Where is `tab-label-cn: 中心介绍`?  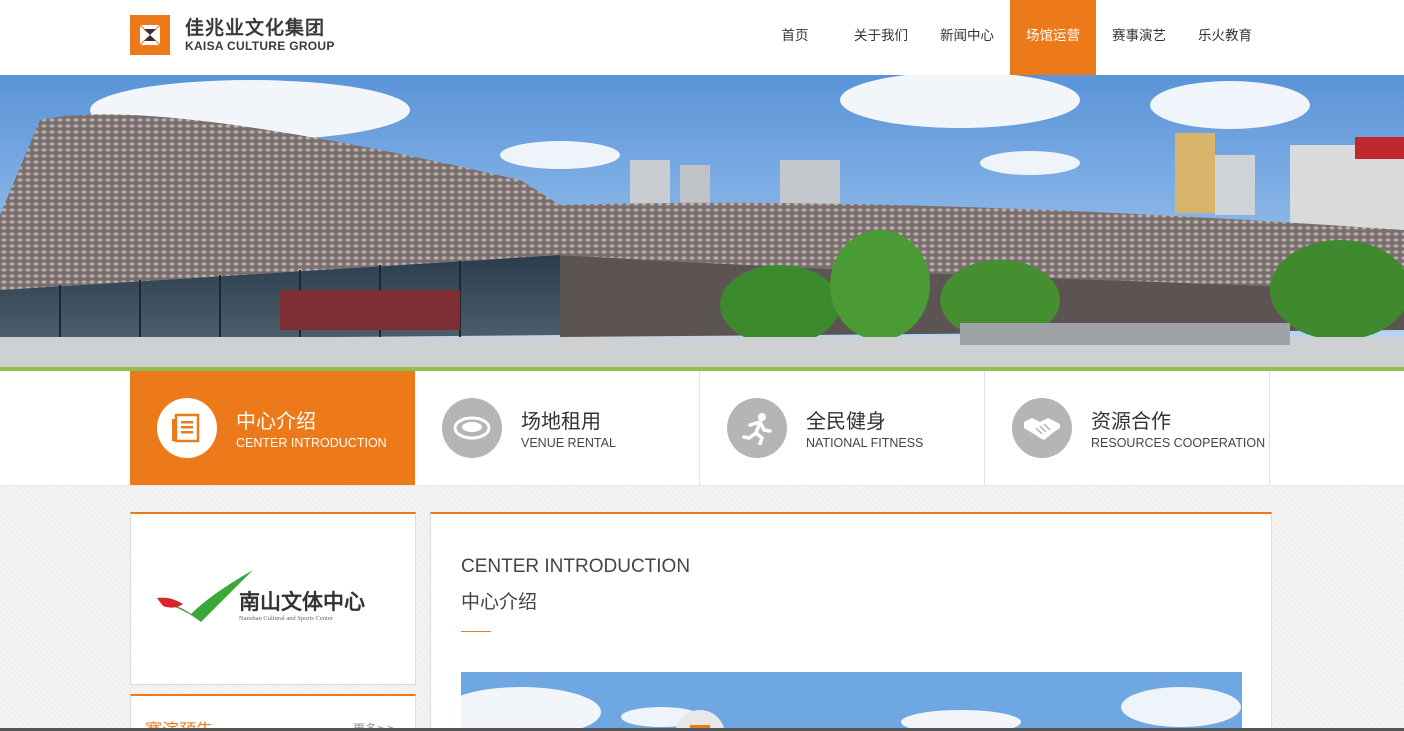
tab-label-cn: 中心介绍 is located at coordinates (276, 421).